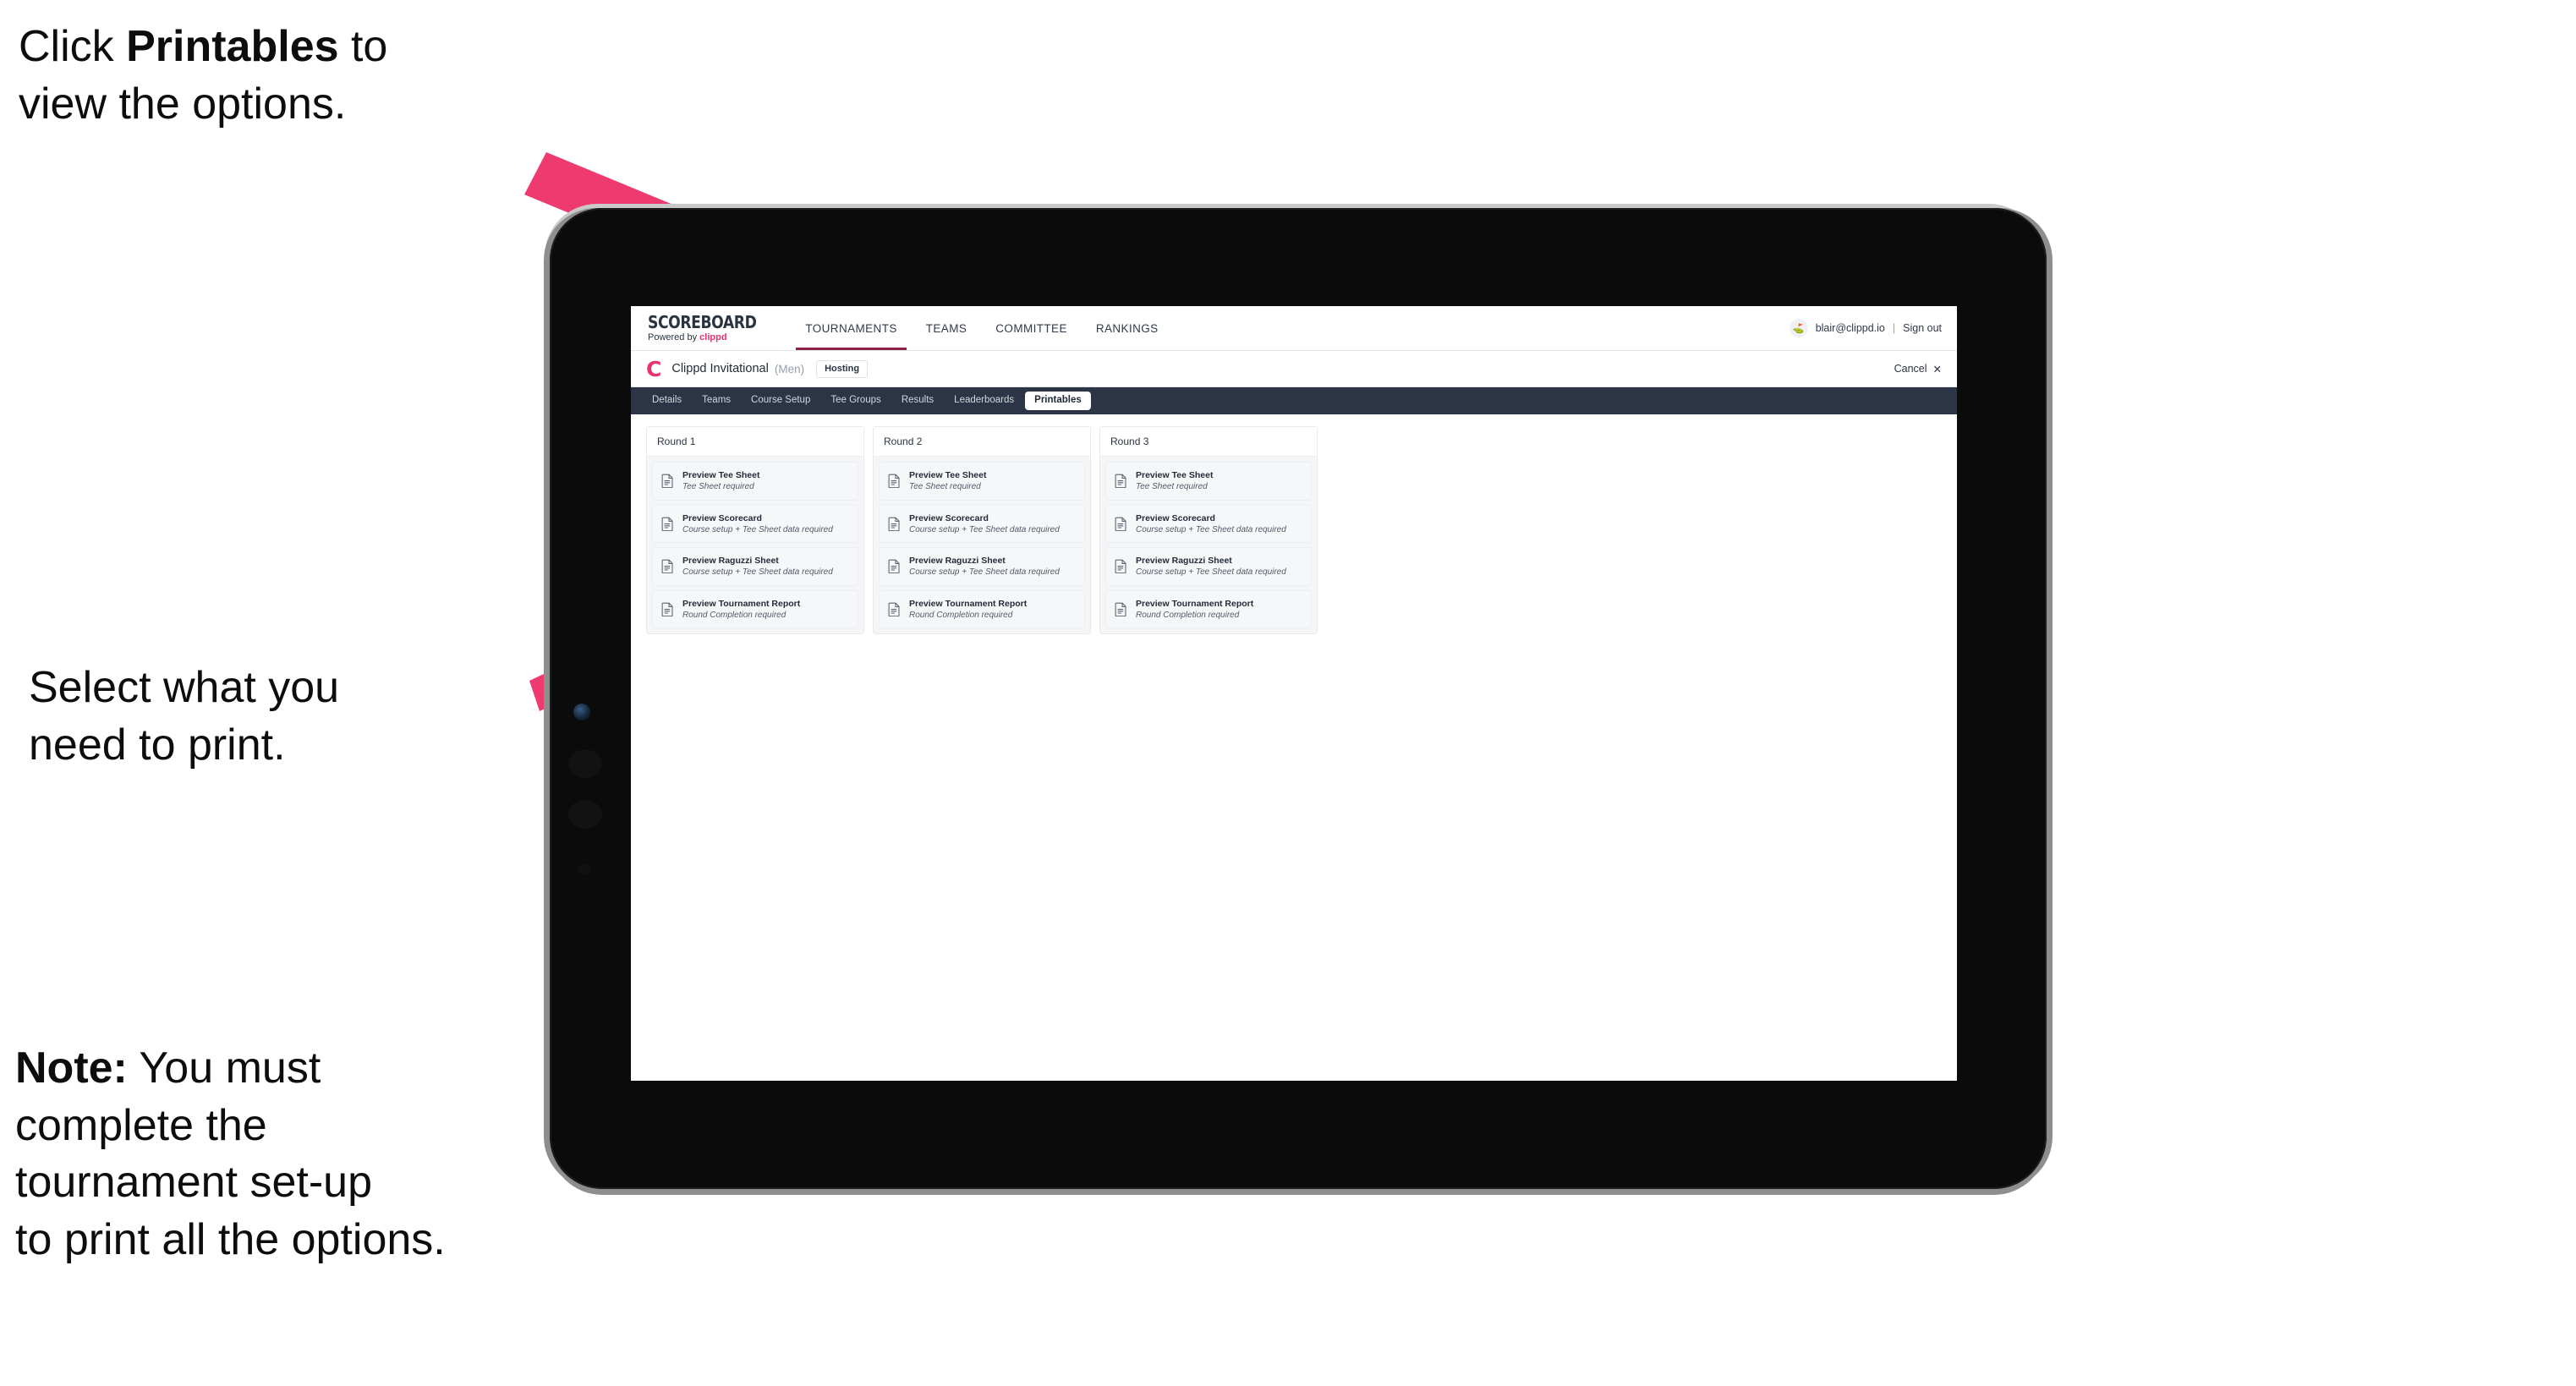 The width and height of the screenshot is (2576, 1386). I want to click on tab-teams: Teams, so click(716, 401).